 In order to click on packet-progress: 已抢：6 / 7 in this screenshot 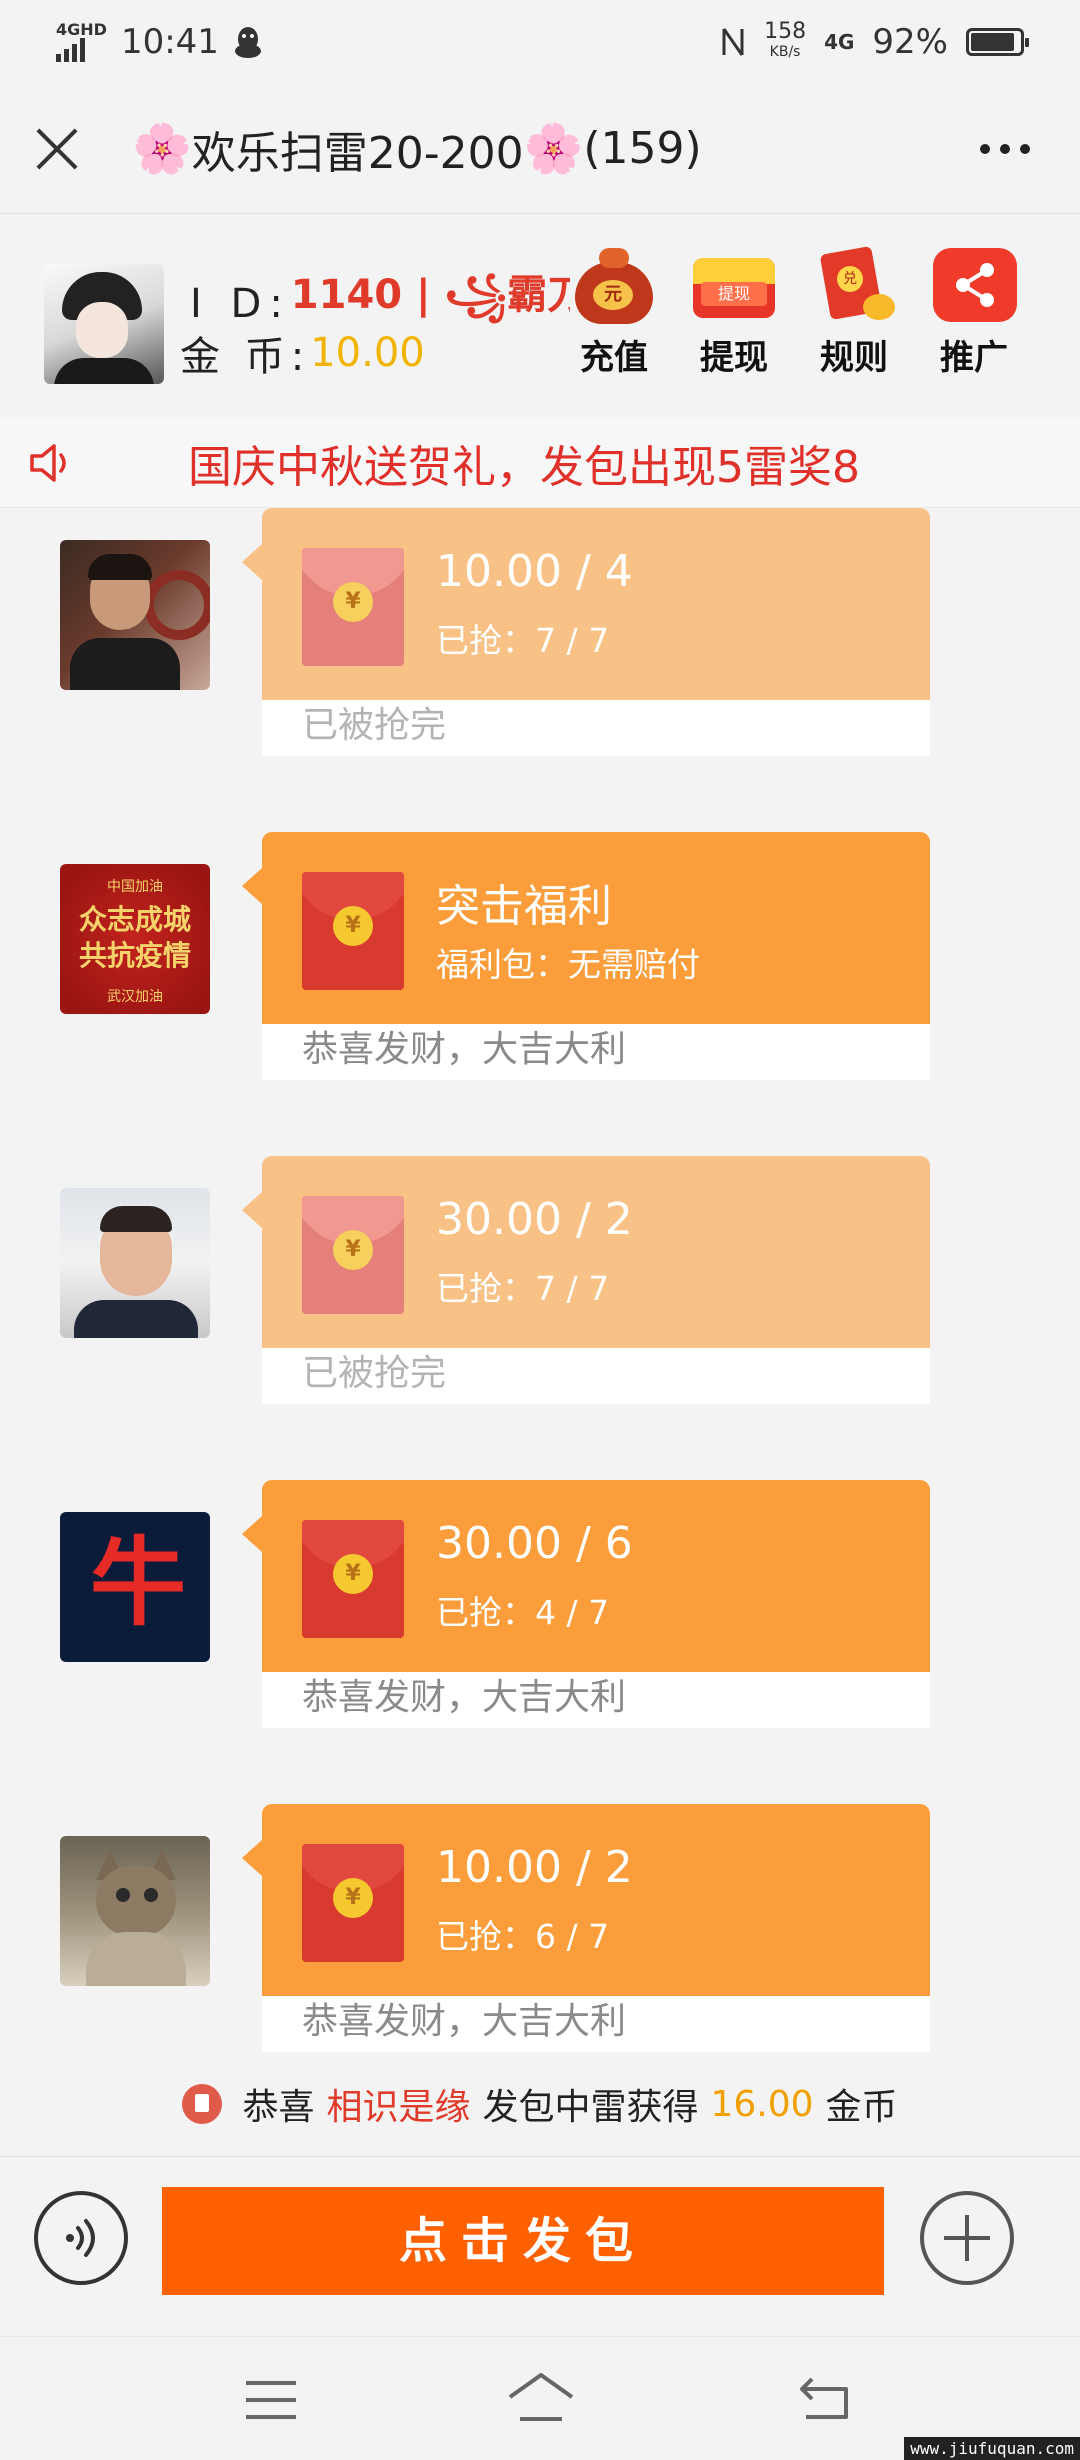, I will do `click(523, 1936)`.